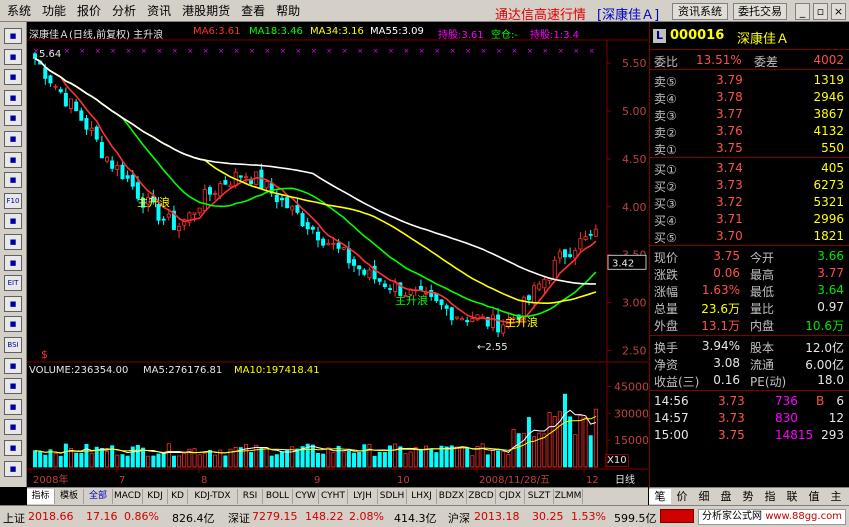 This screenshot has width=849, height=527. I want to click on tab-指标: 指标, so click(41, 496).